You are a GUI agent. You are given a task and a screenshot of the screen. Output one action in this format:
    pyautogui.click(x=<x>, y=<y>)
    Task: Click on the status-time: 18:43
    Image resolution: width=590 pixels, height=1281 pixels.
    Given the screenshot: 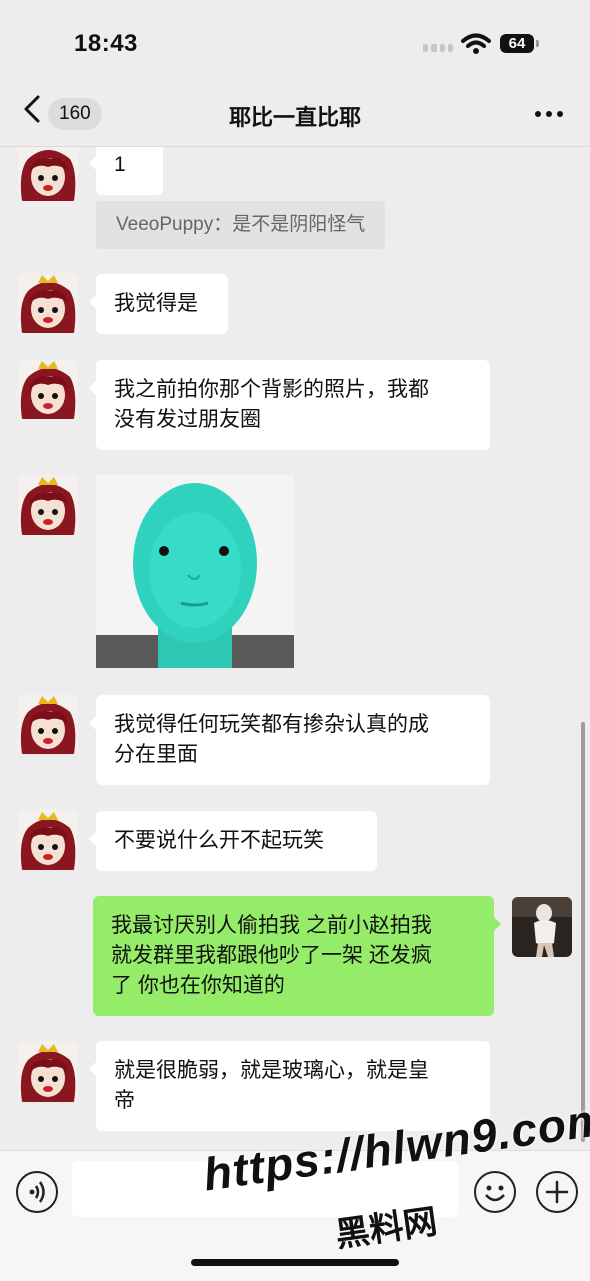 What is the action you would take?
    pyautogui.click(x=106, y=43)
    